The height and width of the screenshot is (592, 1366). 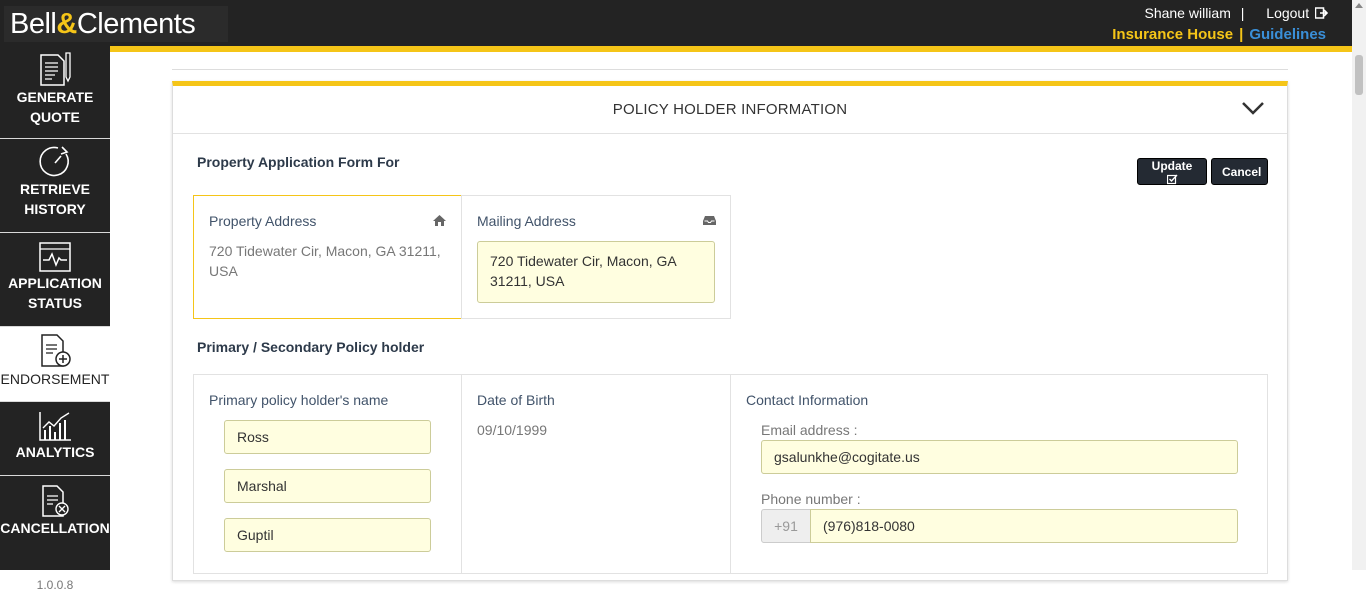 What do you see at coordinates (786, 526) in the screenshot?
I see `phone-prefix: +91` at bounding box center [786, 526].